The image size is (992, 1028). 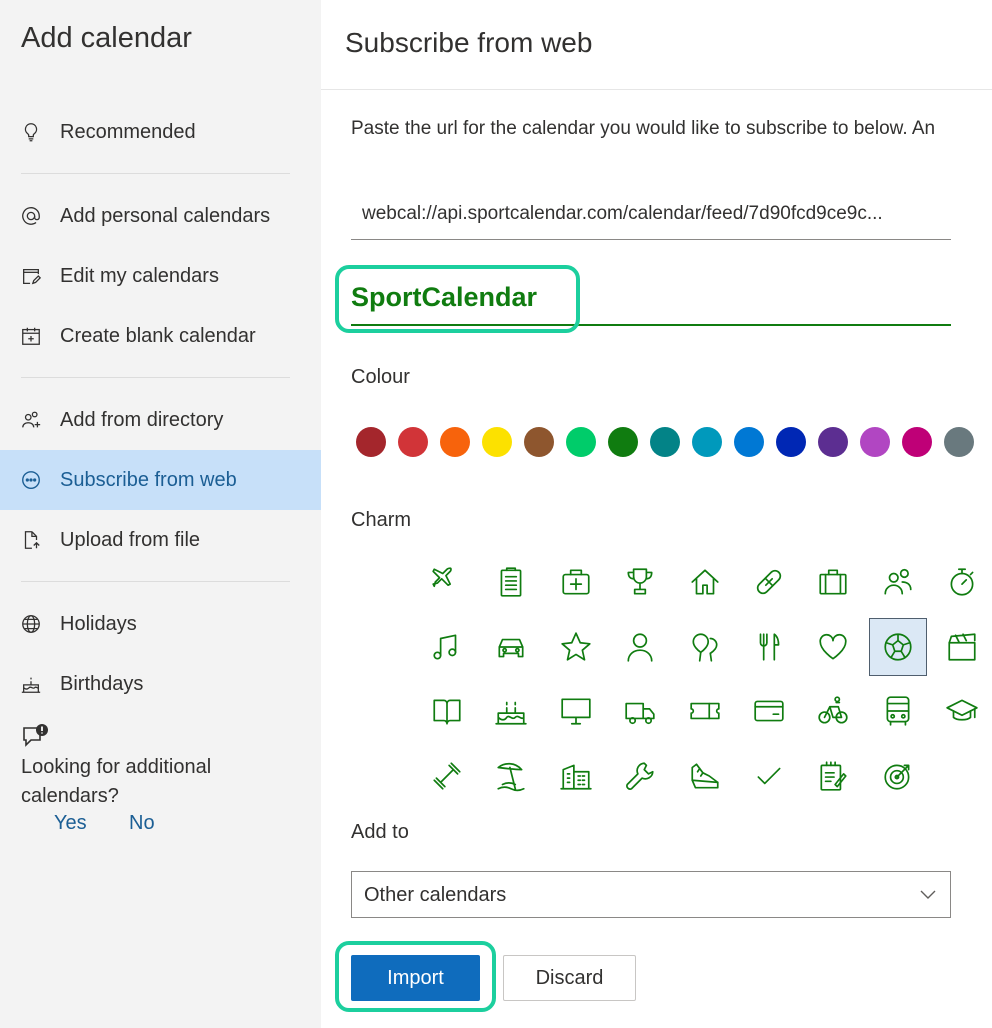 I want to click on checkmark-icon, so click(x=769, y=776).